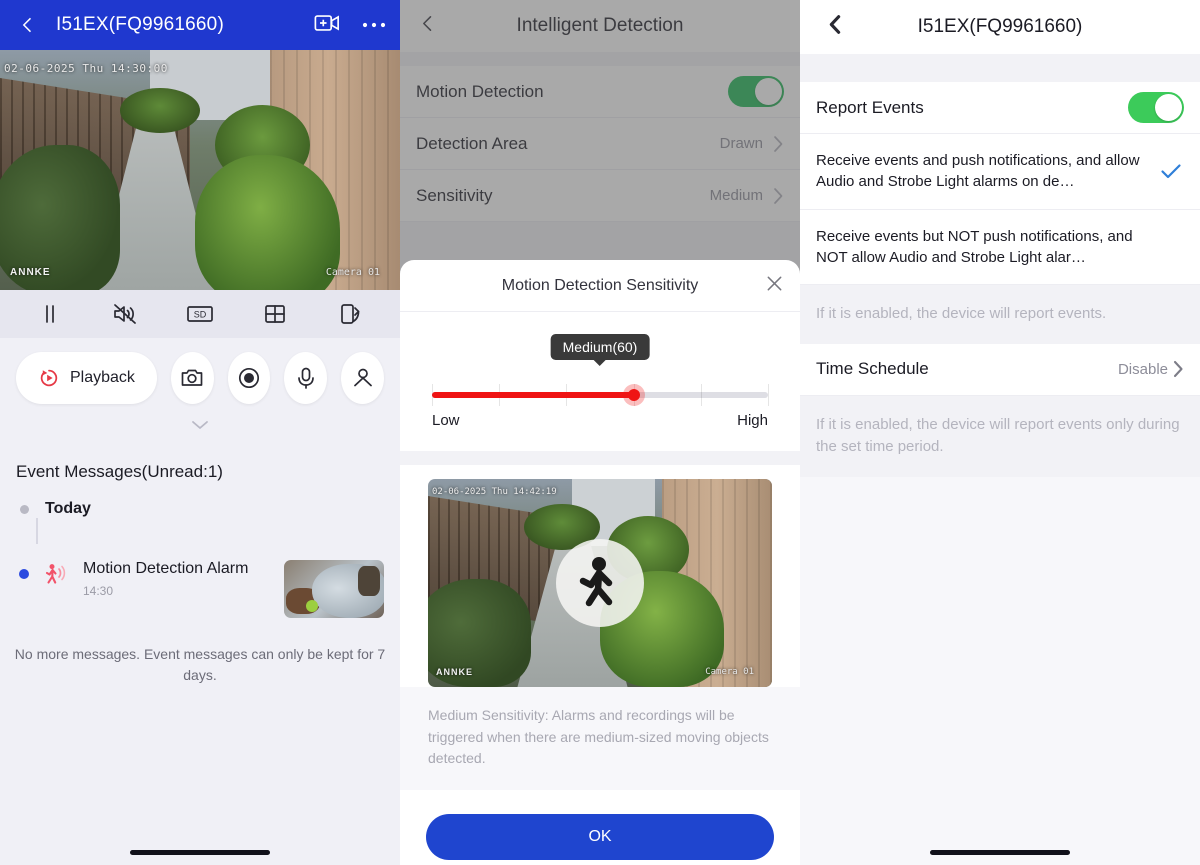 The height and width of the screenshot is (865, 1200). I want to click on slider-end-labels: Low High, so click(600, 413).